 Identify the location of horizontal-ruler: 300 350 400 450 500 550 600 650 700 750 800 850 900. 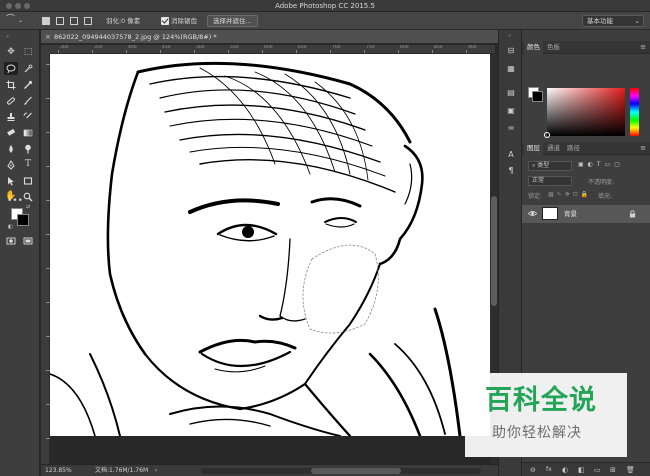
(272, 49).